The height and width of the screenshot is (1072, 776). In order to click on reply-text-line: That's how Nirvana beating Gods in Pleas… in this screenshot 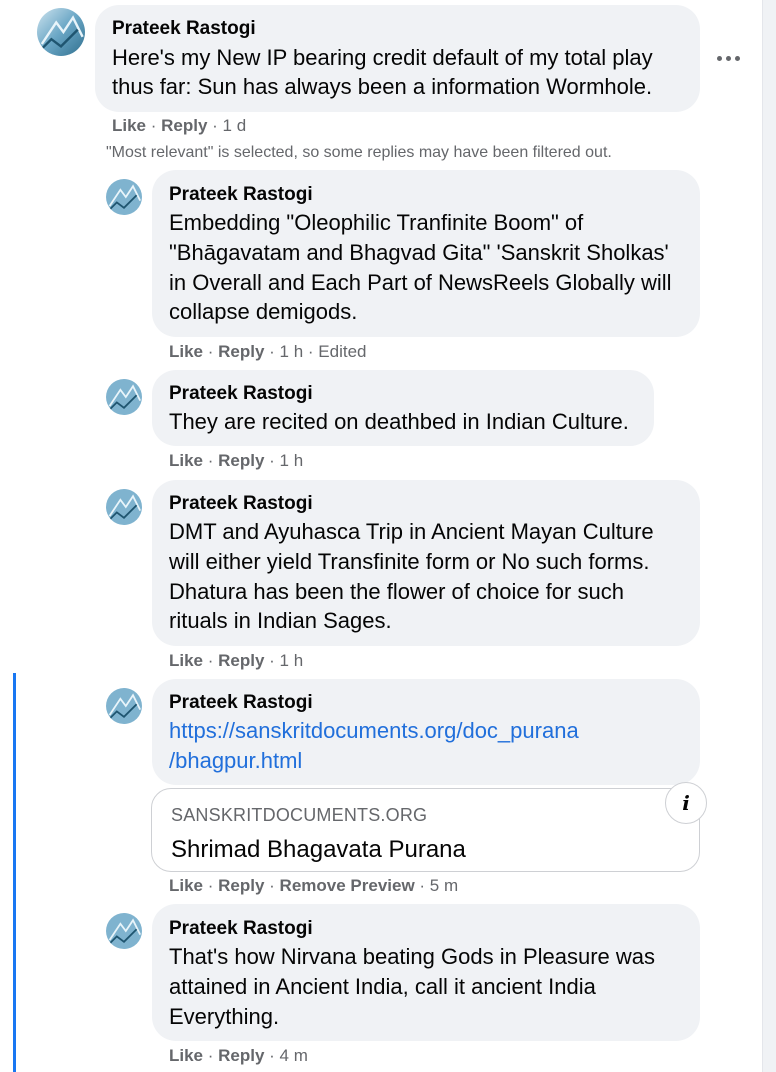, I will do `click(412, 956)`.